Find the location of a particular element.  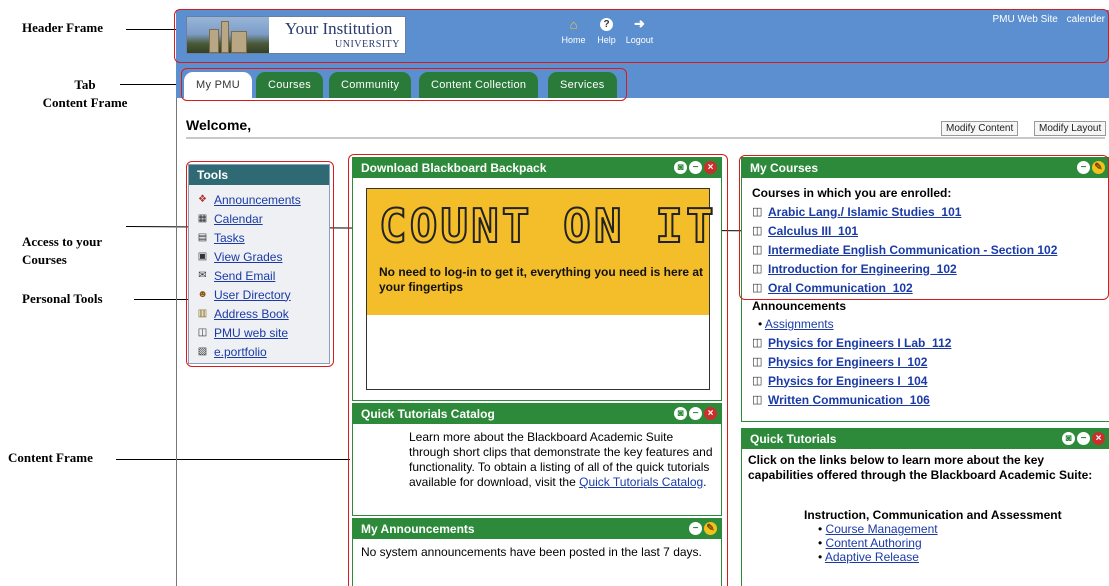

tasks-icon: ▤ is located at coordinates (202, 237).